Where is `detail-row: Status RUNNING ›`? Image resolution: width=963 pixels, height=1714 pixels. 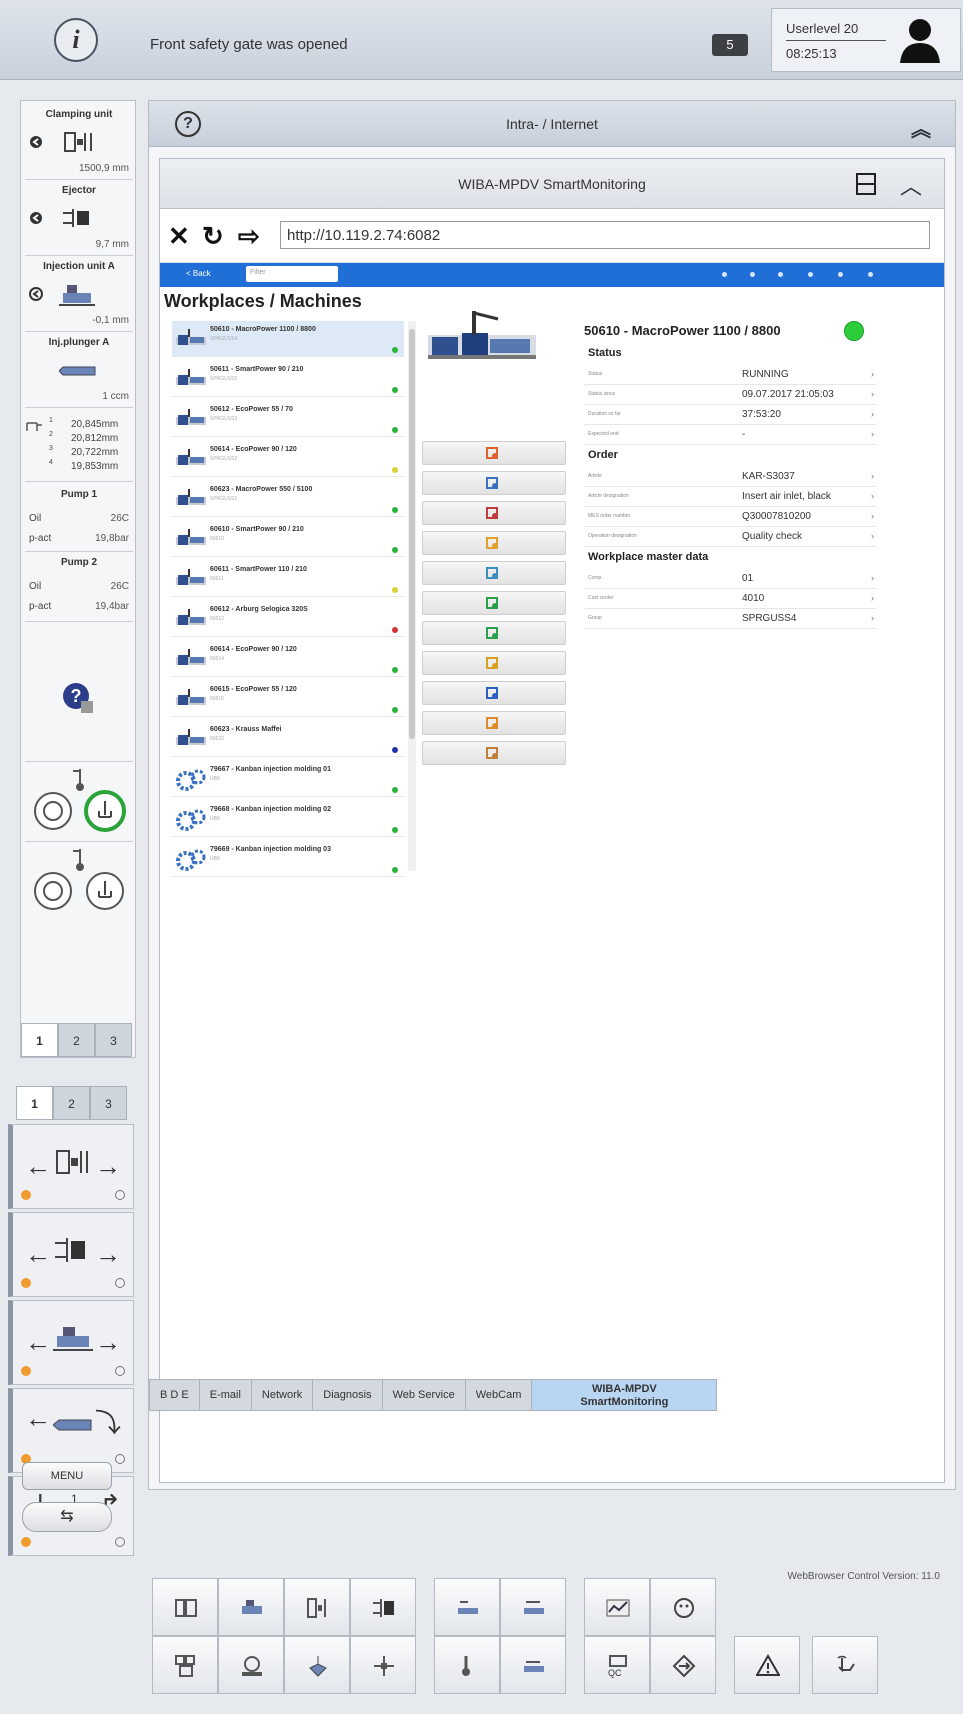
detail-row: Status RUNNING › is located at coordinates (730, 375).